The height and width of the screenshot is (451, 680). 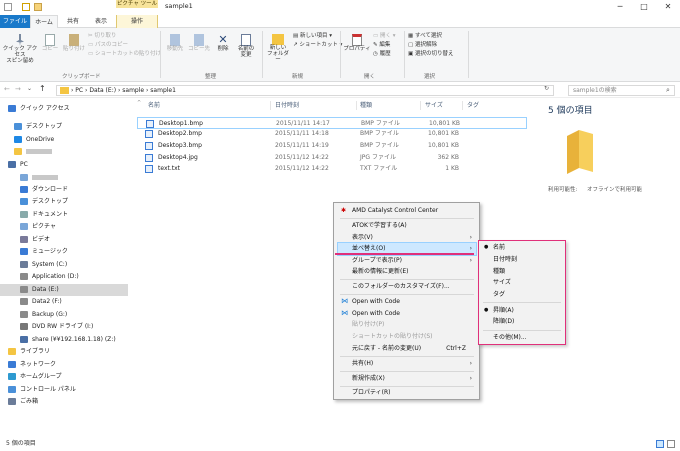 What do you see at coordinates (64, 277) in the screenshot?
I see `nav-item: Application (D:)` at bounding box center [64, 277].